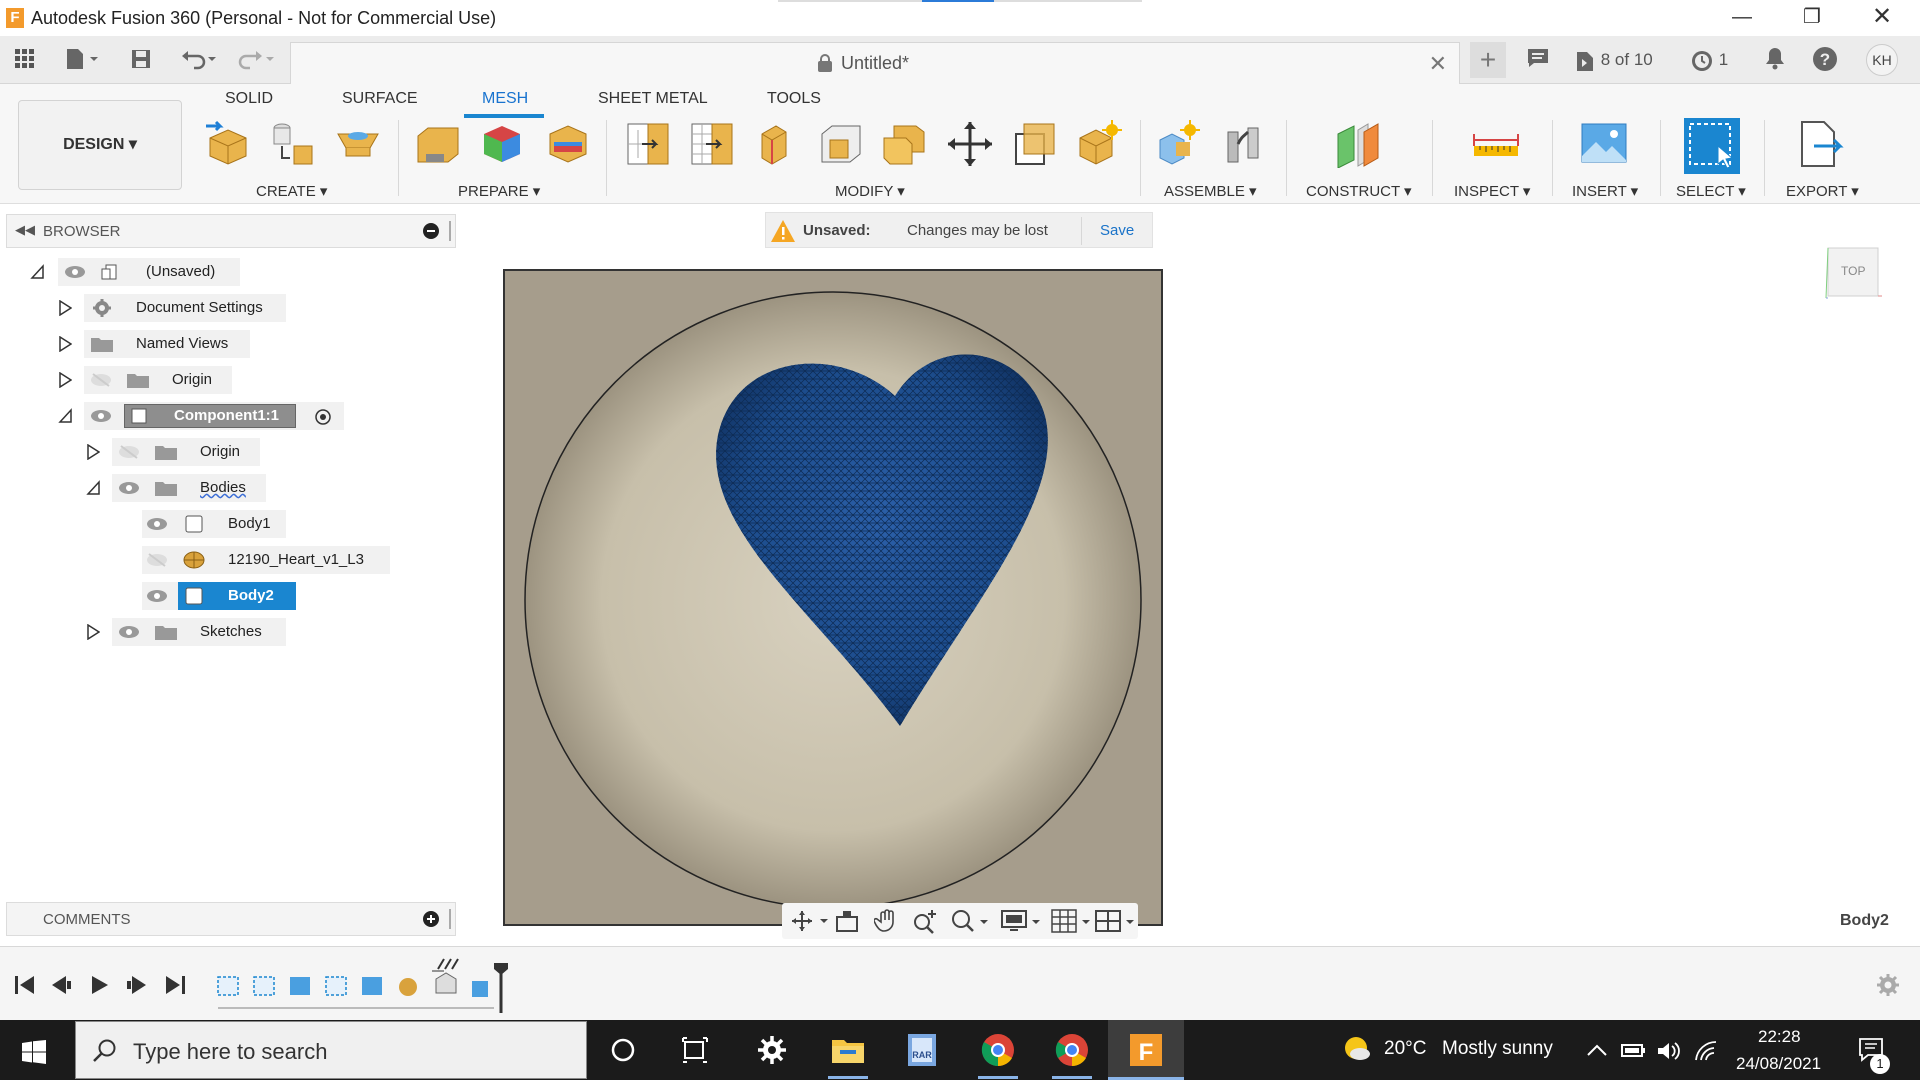 The image size is (1920, 1080). I want to click on close-tab-icon: ✕, so click(1438, 64).